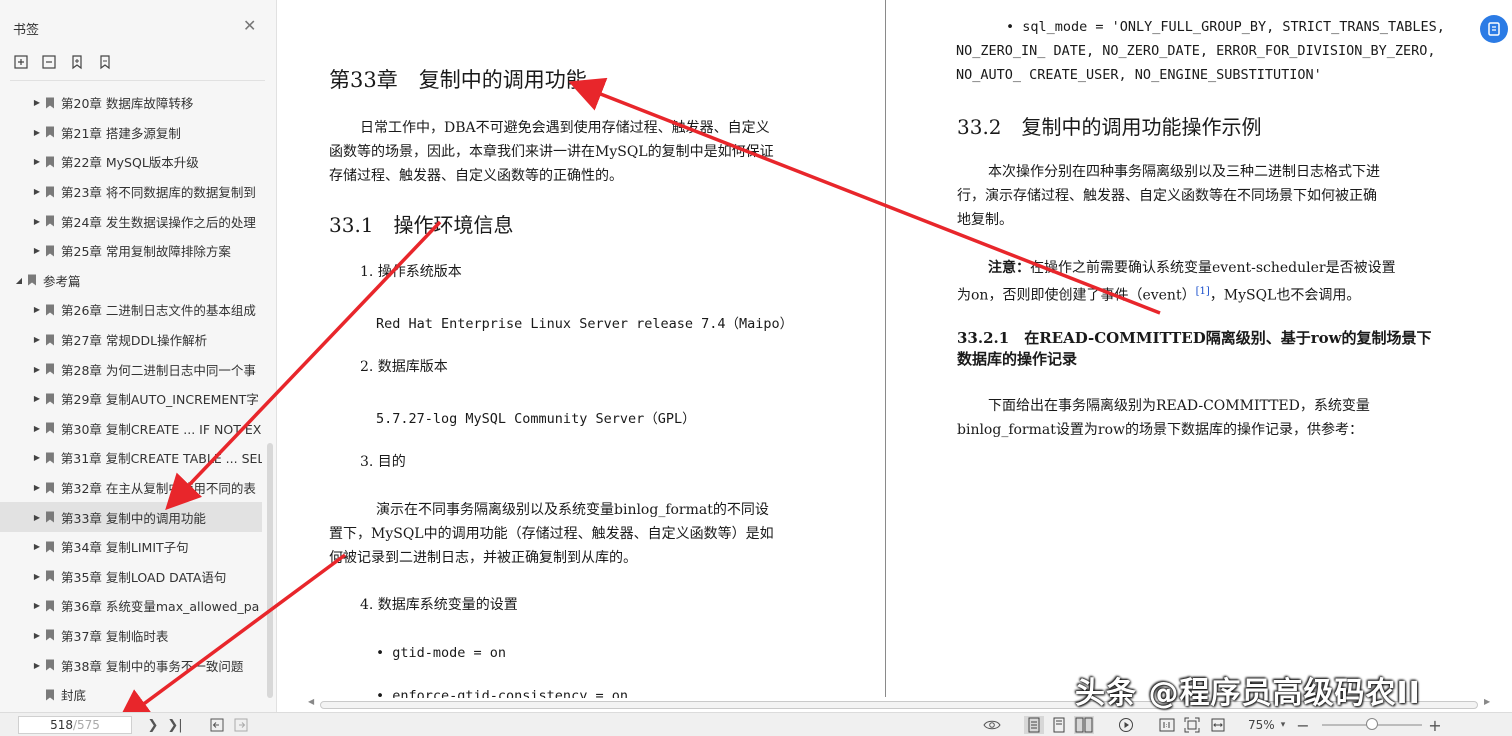  I want to click on fit-page-icon, so click(1192, 725).